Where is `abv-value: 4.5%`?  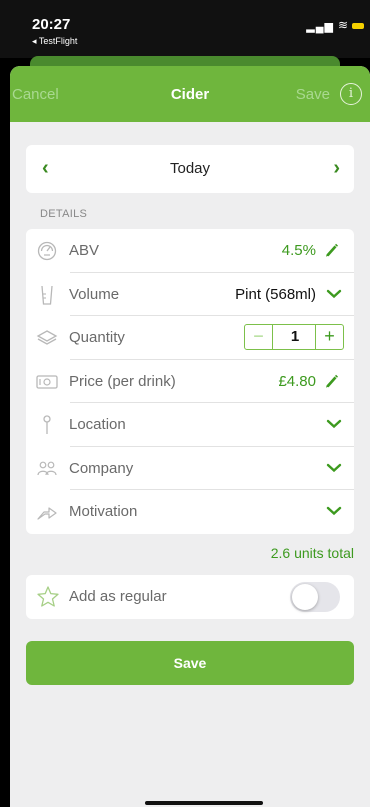
abv-value: 4.5% is located at coordinates (298, 250).